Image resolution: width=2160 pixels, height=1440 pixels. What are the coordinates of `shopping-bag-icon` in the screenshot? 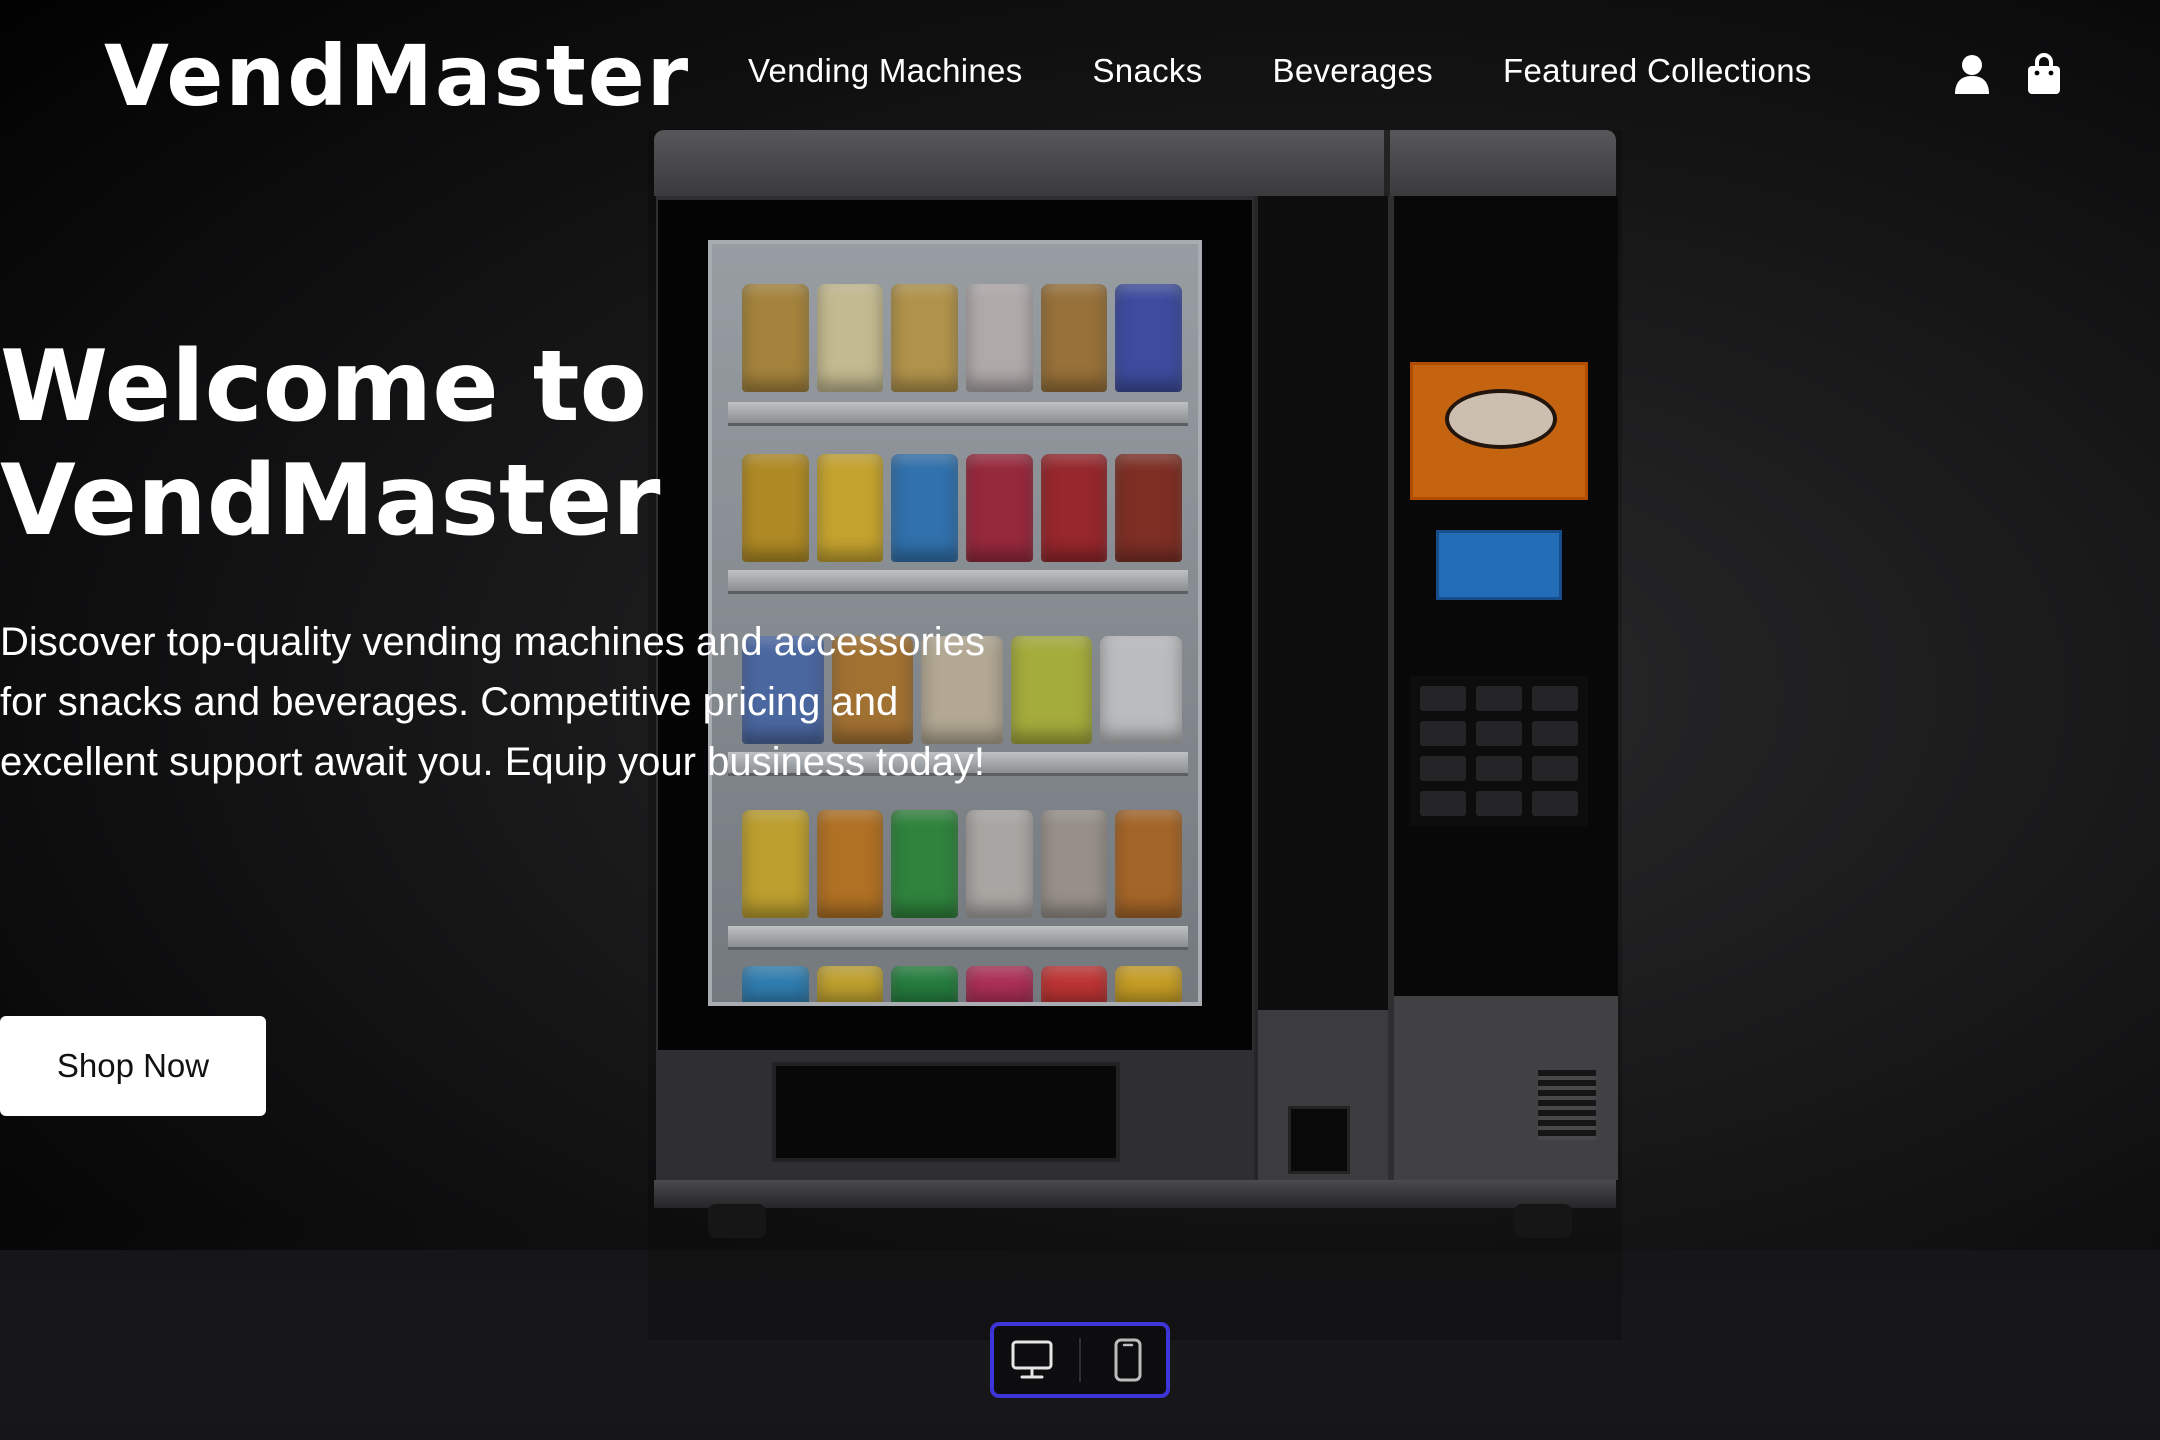 It's located at (2044, 74).